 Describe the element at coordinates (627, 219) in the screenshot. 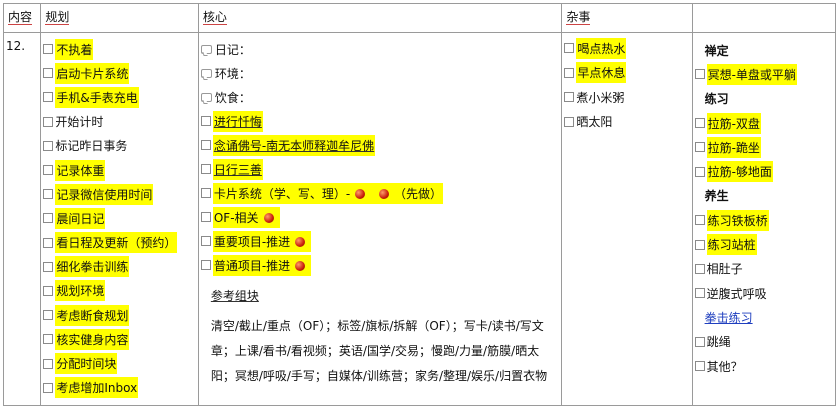

I see `misc-cell: 喝点热水早点休息煮小米粥晒太阳` at that location.